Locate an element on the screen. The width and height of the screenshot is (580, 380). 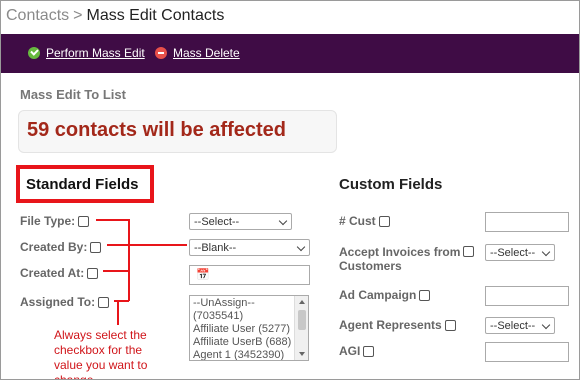
created-at-date-input: 📅 is located at coordinates (249, 275).